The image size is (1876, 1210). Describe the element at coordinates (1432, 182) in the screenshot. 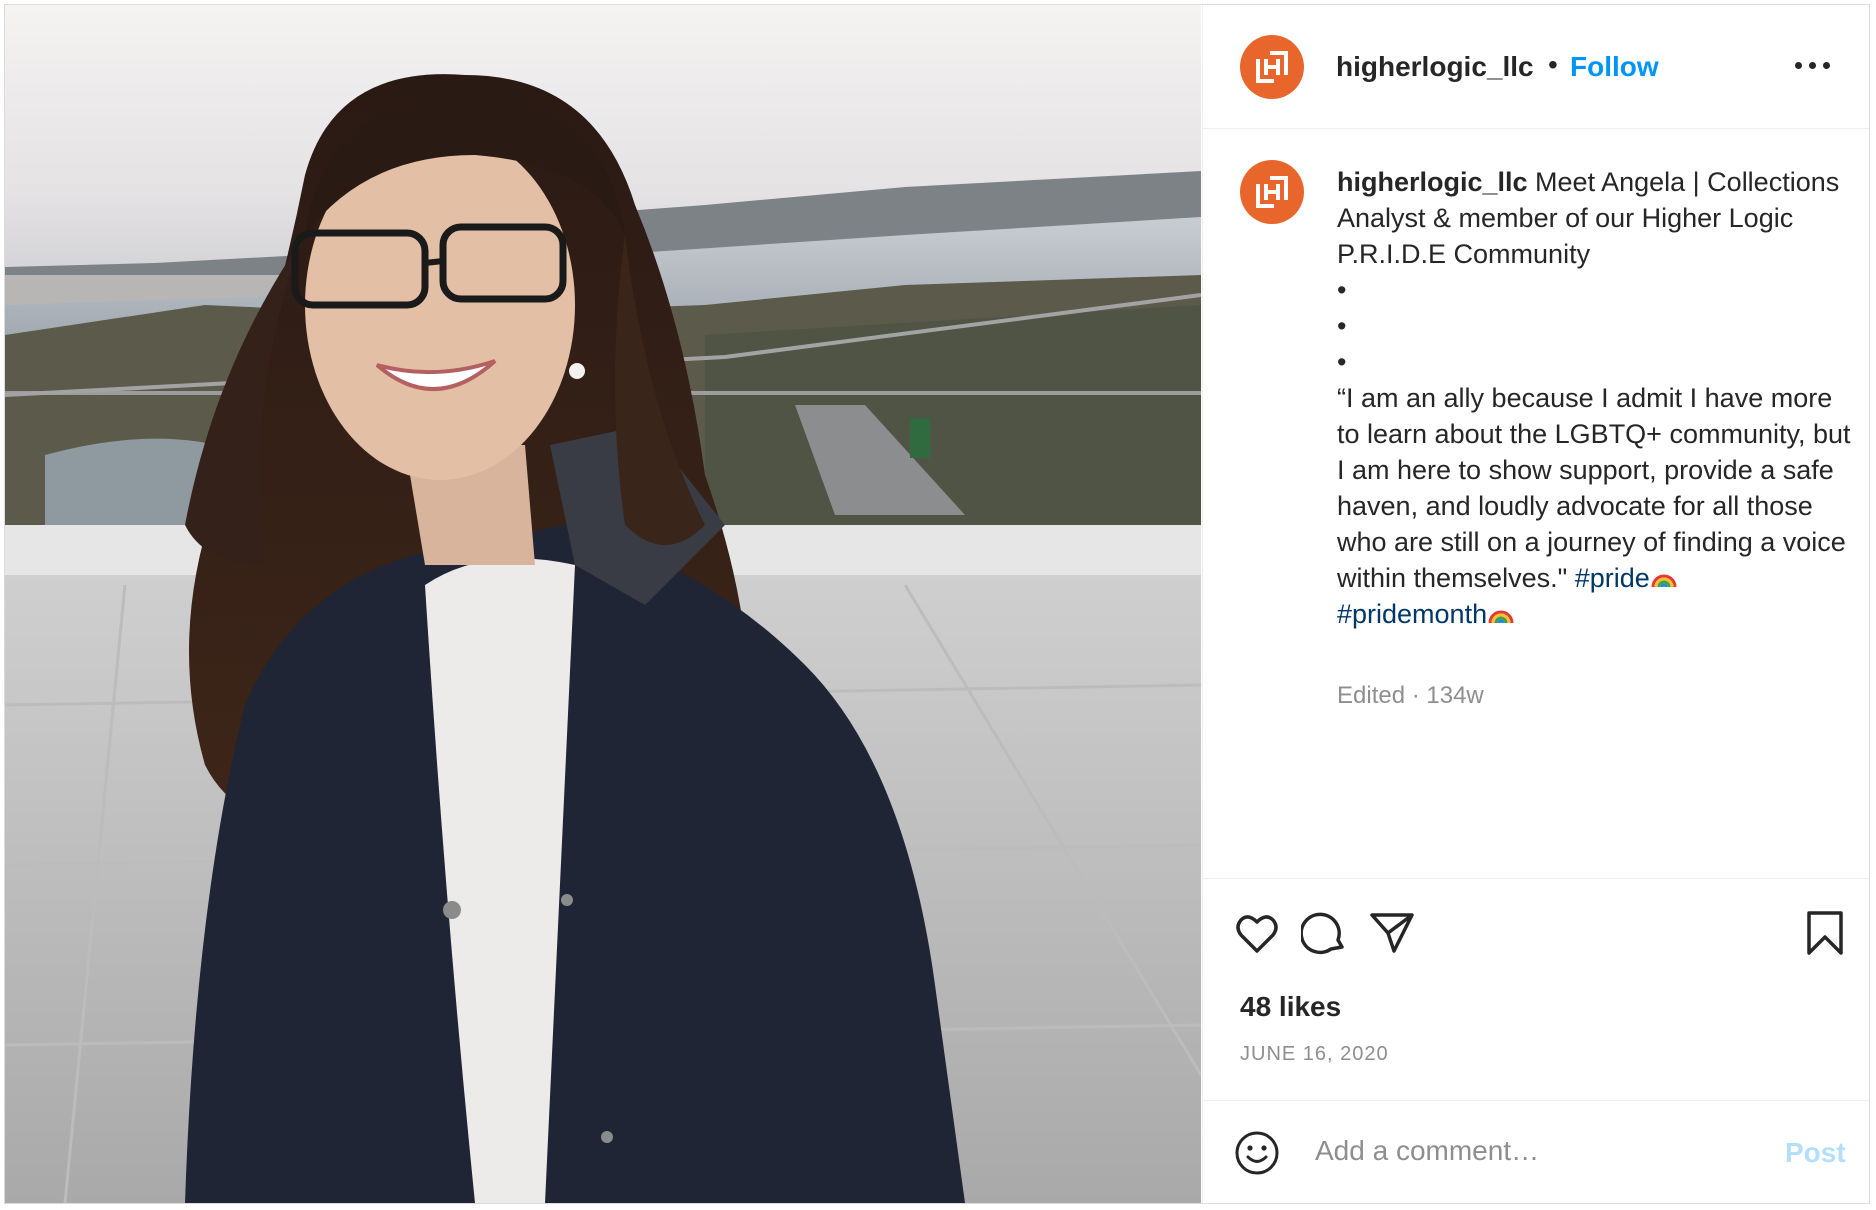

I see `caption-username: higherlogic_llc` at that location.